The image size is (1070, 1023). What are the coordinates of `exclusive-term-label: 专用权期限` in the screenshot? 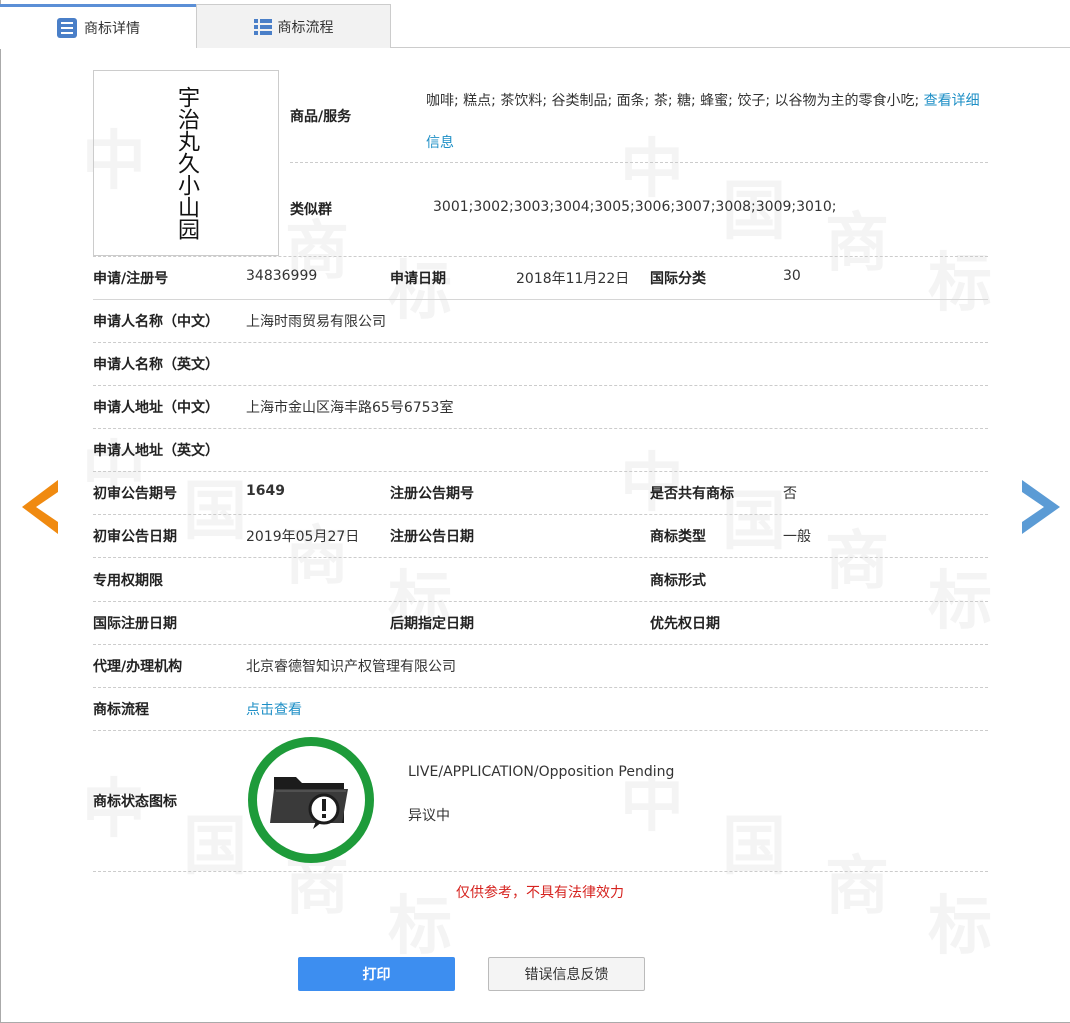 It's located at (128, 581).